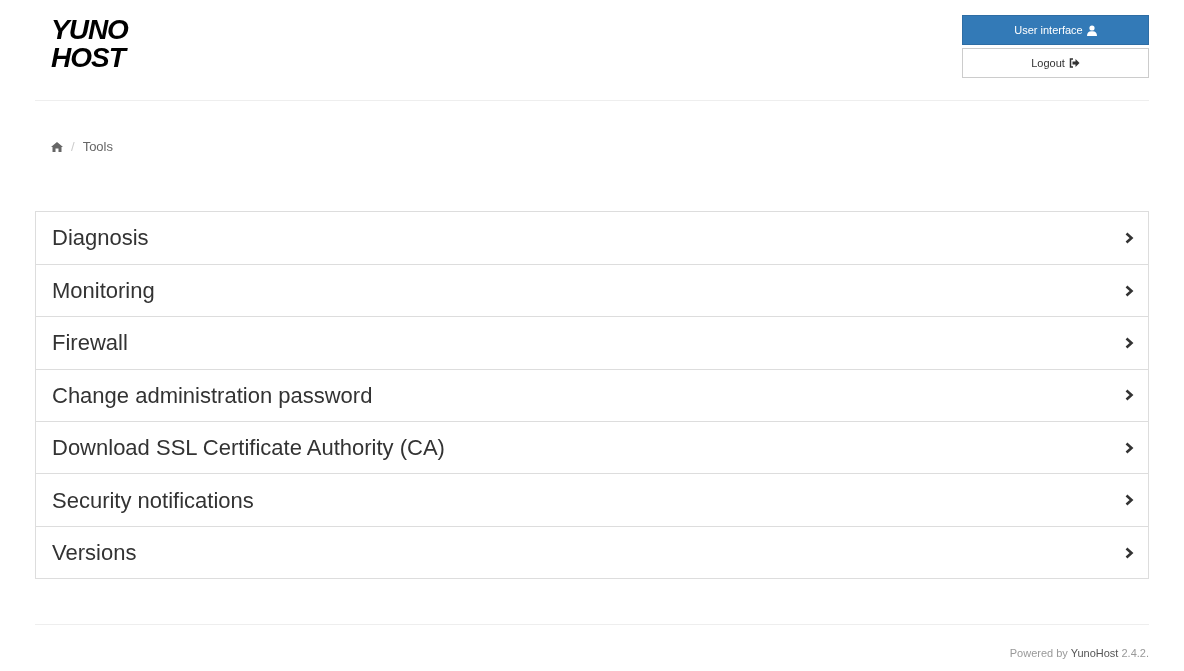  What do you see at coordinates (1055, 30) in the screenshot?
I see `user-interface-button: User interface` at bounding box center [1055, 30].